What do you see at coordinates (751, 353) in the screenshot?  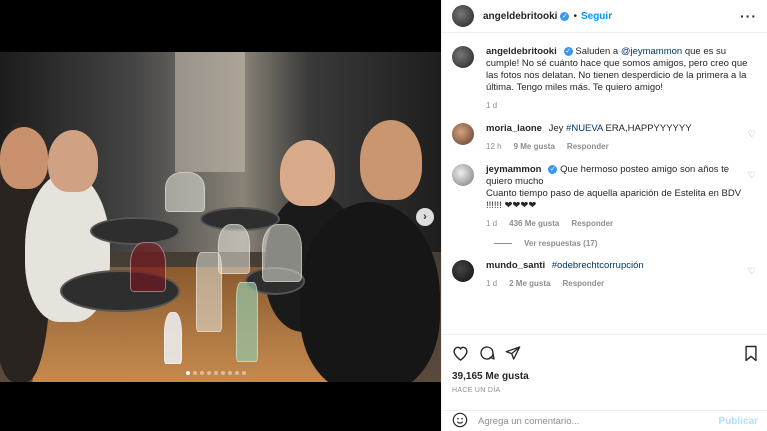 I see `save-bookmark-icon` at bounding box center [751, 353].